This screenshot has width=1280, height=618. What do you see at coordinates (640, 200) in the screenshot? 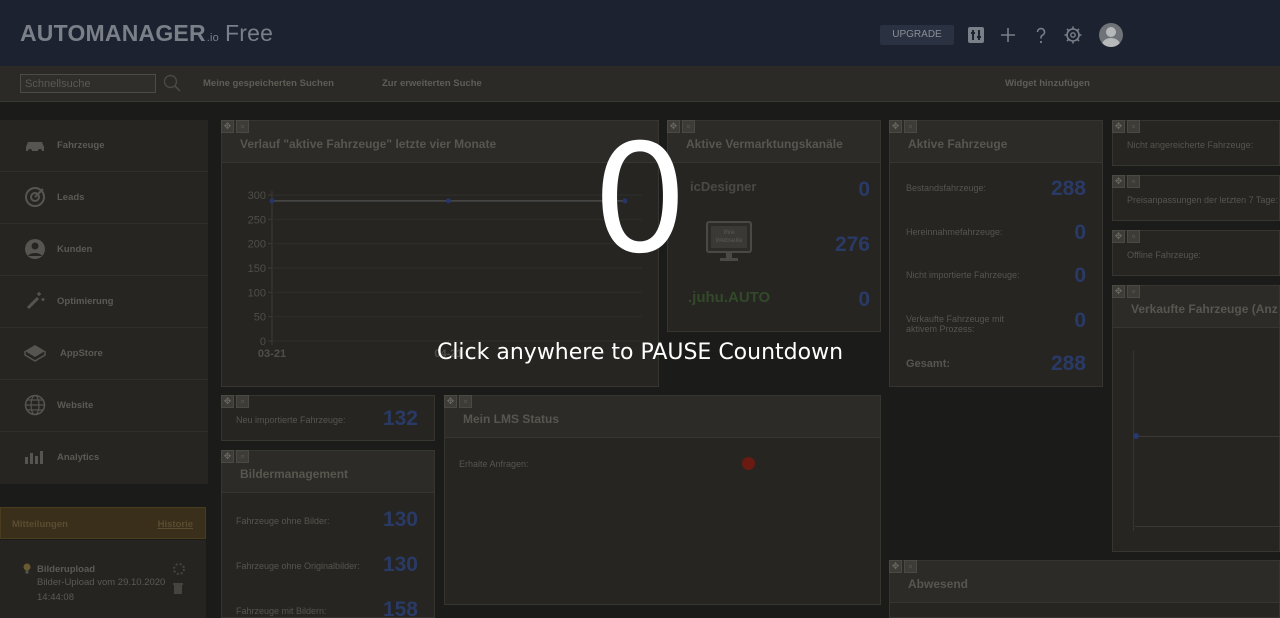
I see `countdown-number: 0` at bounding box center [640, 200].